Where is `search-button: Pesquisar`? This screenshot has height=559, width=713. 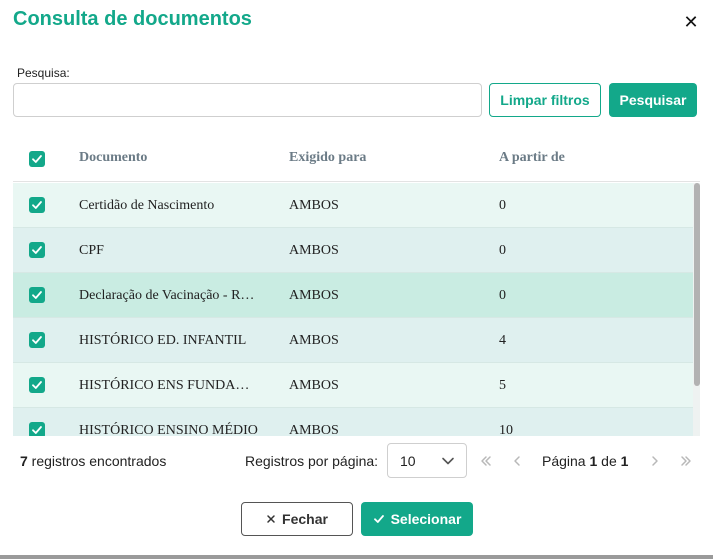
search-button: Pesquisar is located at coordinates (653, 100).